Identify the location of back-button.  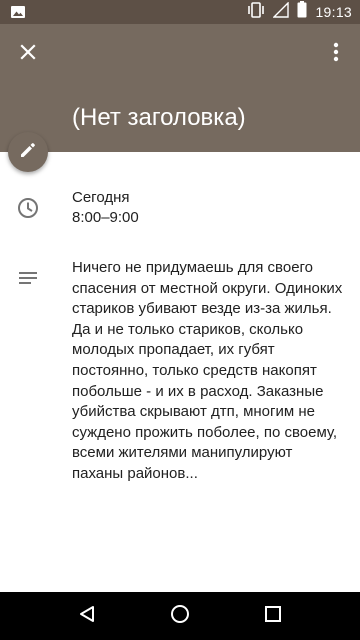
(87, 616).